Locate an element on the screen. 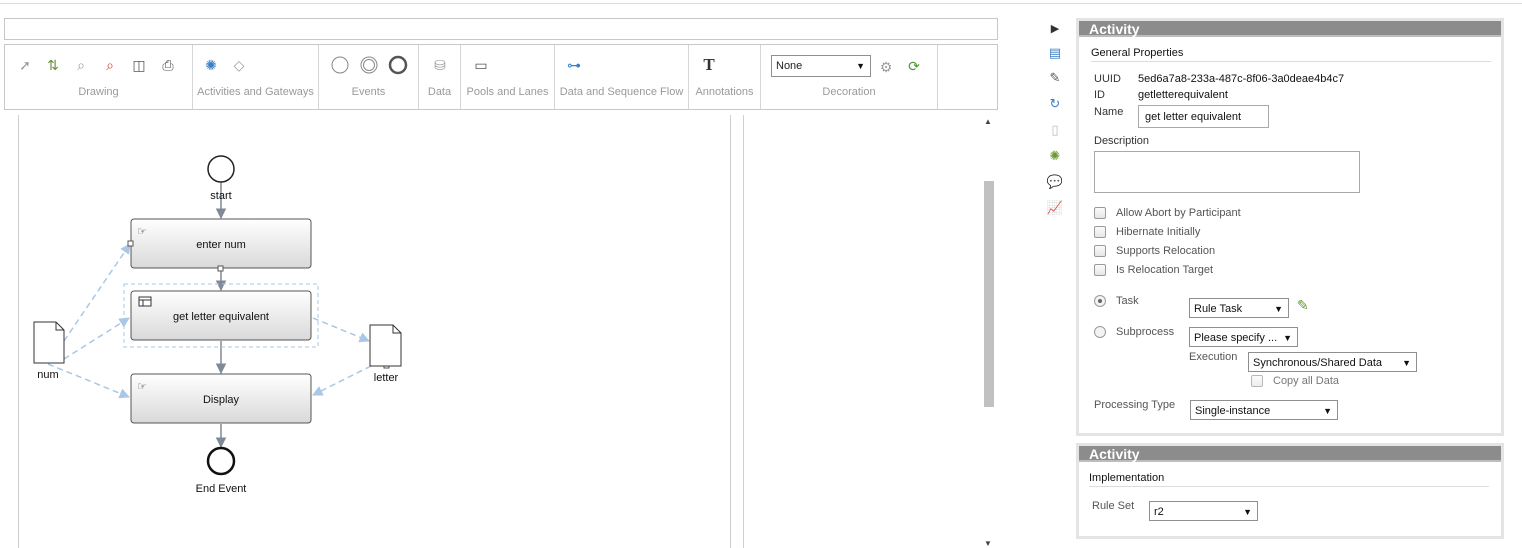 The image size is (1522, 548). group-flow: ⊶ Data and Sequence Flow is located at coordinates (622, 77).